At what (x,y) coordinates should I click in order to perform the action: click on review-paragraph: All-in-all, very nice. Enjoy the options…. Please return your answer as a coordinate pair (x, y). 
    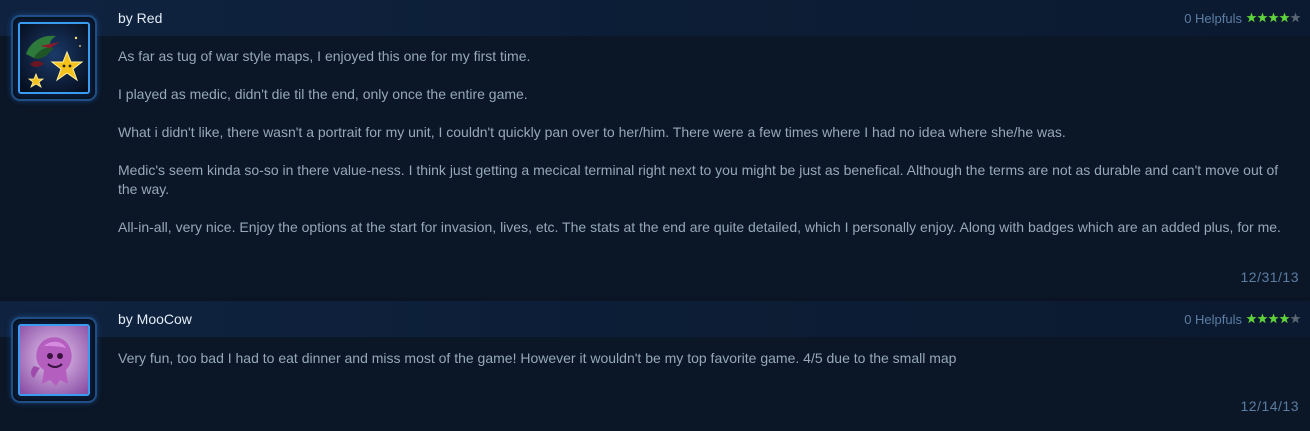
    Looking at the image, I should click on (699, 227).